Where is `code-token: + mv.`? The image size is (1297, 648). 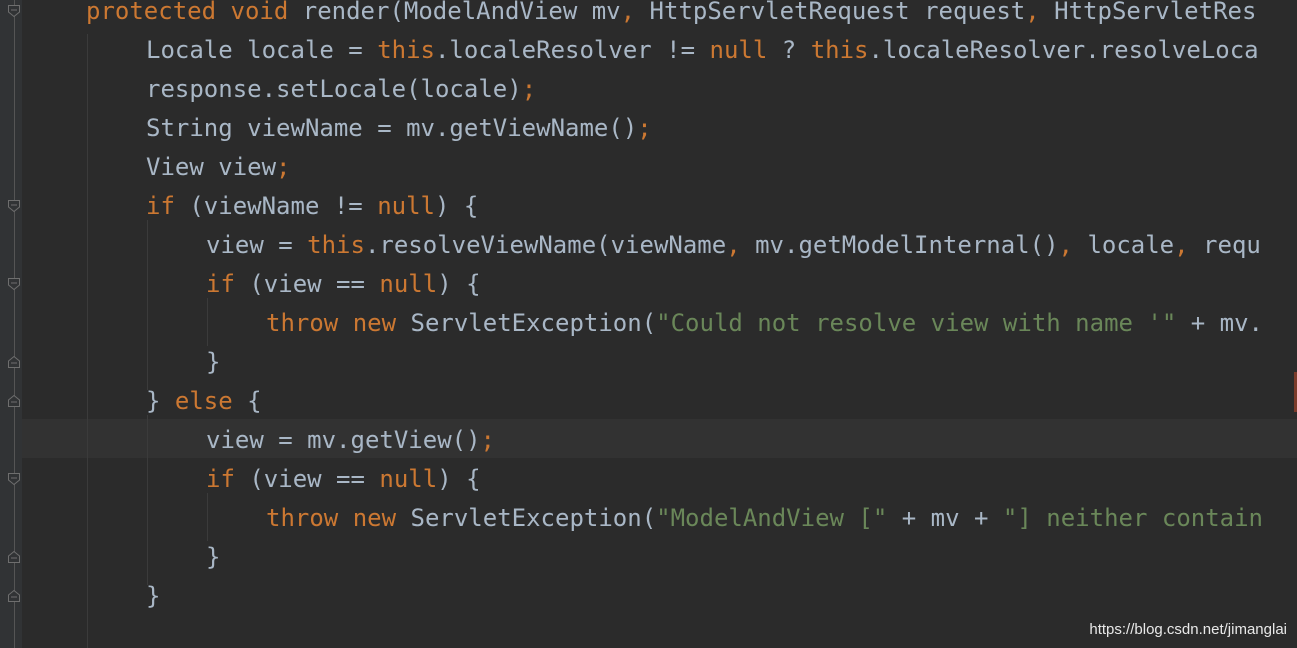
code-token: + mv. is located at coordinates (1220, 323).